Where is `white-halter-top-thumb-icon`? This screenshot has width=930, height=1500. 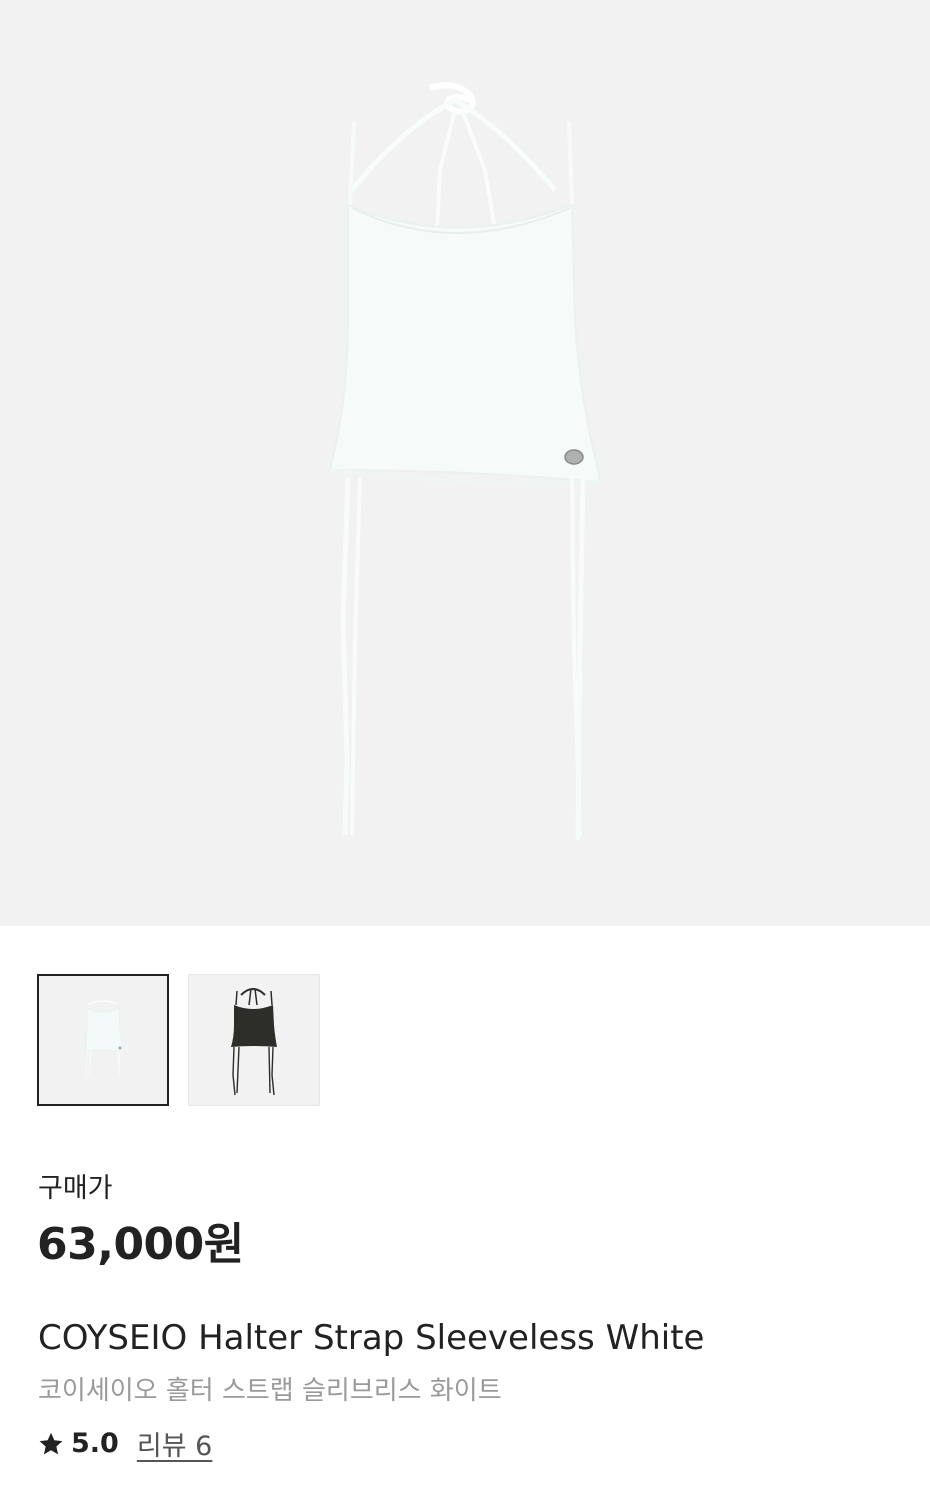
white-halter-top-thumb-icon is located at coordinates (104, 1039).